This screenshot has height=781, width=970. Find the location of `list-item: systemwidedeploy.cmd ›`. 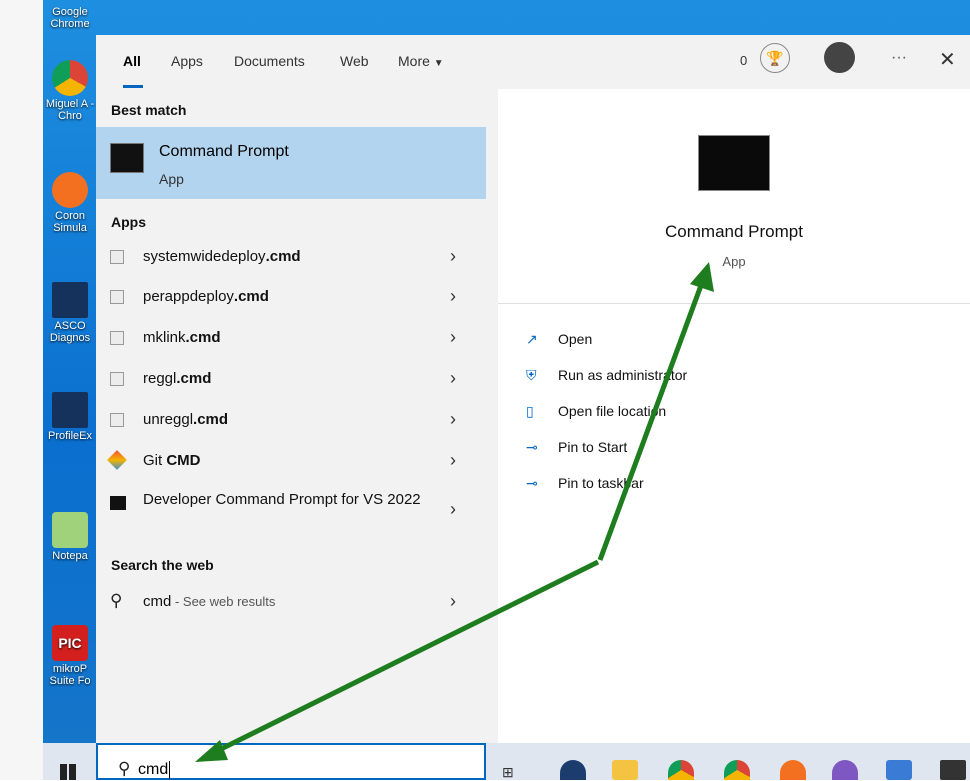

list-item: systemwidedeploy.cmd › is located at coordinates (291, 257).